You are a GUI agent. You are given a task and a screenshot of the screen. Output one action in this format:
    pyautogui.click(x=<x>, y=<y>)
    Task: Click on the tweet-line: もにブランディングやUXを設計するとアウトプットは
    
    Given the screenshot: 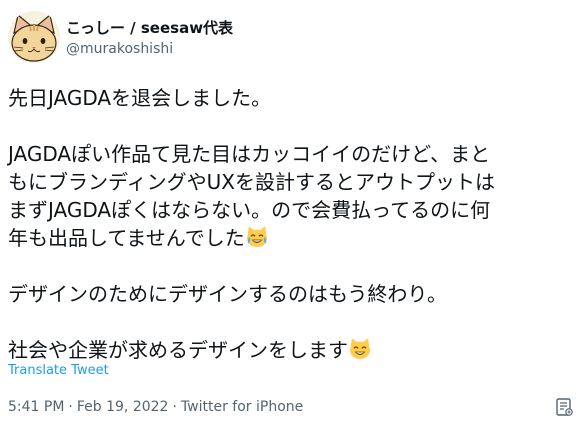 What is the action you would take?
    pyautogui.click(x=251, y=182)
    